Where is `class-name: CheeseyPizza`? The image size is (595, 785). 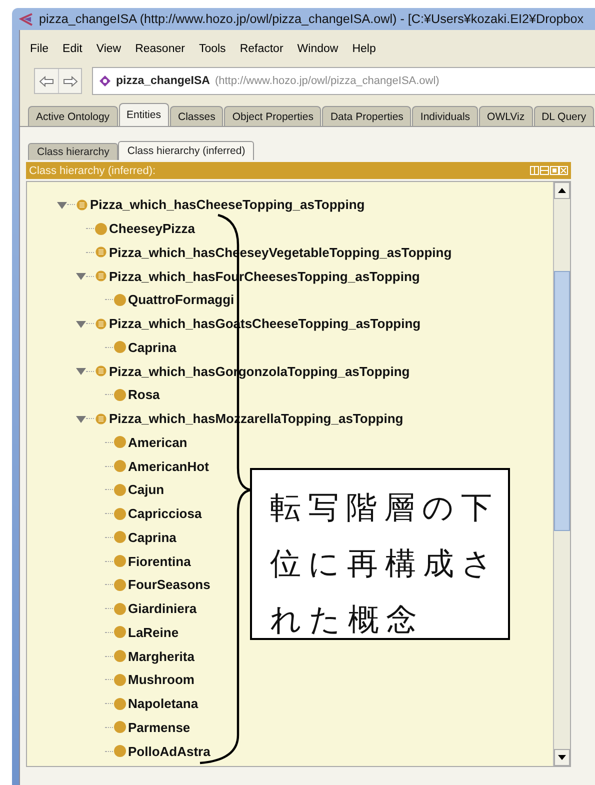 class-name: CheeseyPizza is located at coordinates (152, 228).